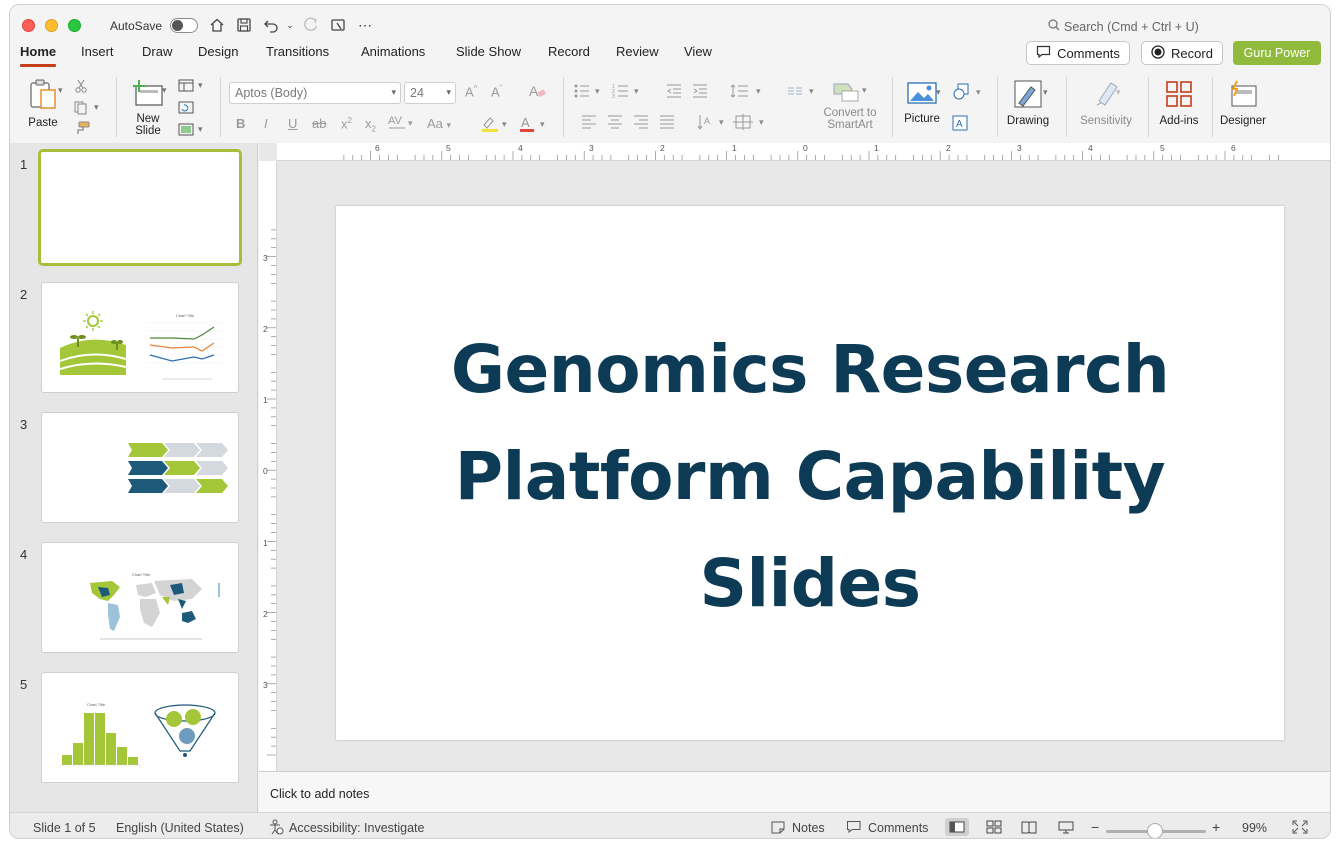 The width and height of the screenshot is (1337, 843). Describe the element at coordinates (1066, 827) in the screenshot. I see `slideshow-view-button` at that location.